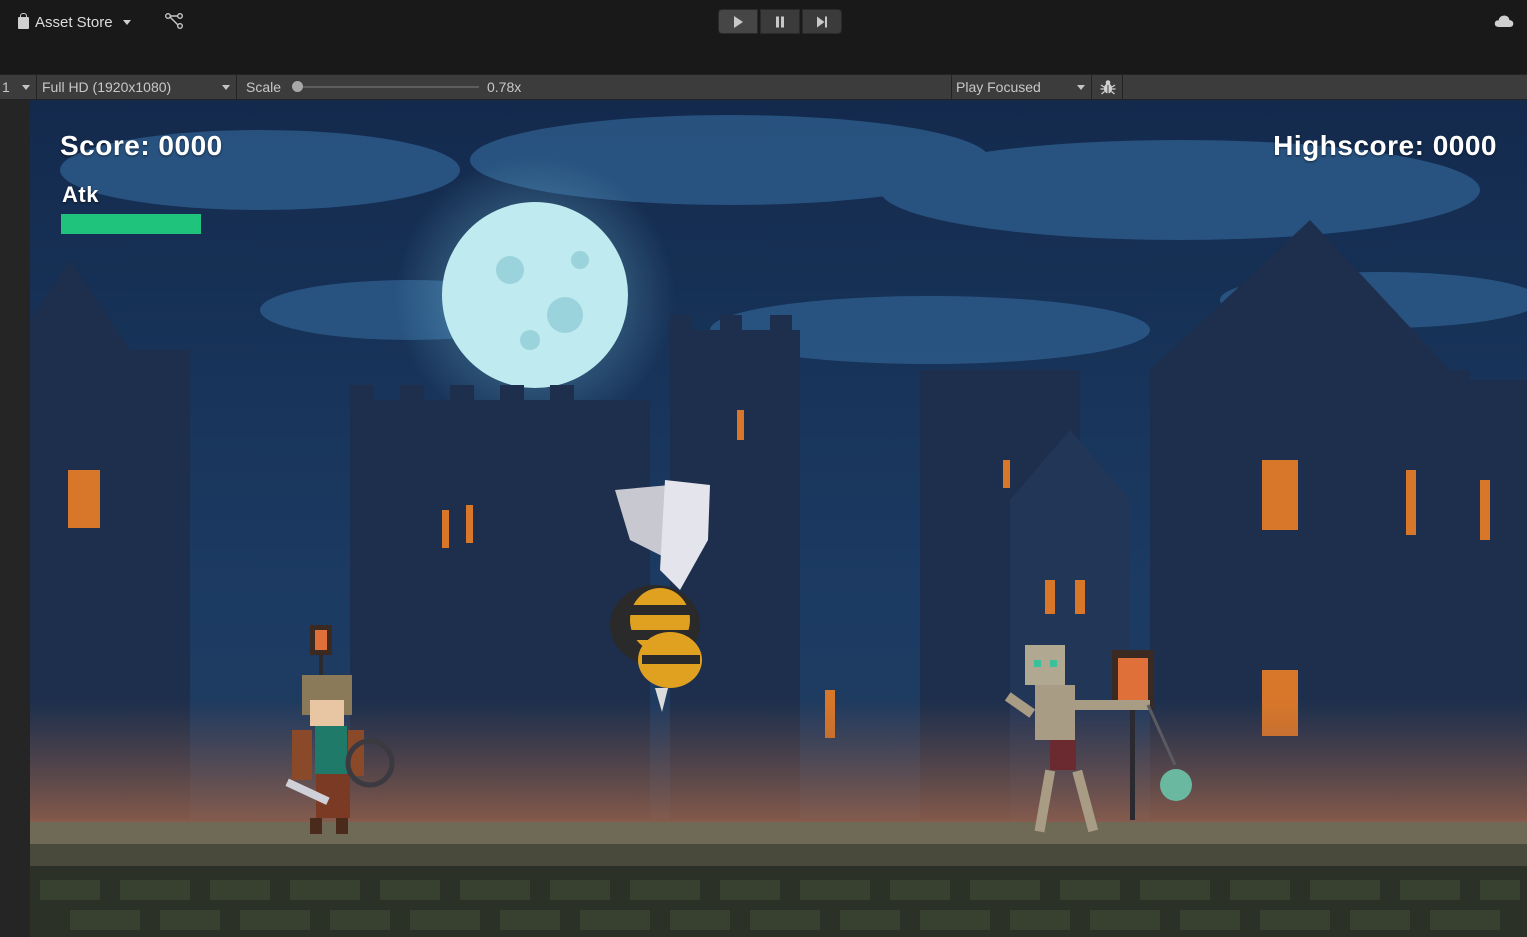 This screenshot has width=1527, height=937. I want to click on step-button, so click(822, 21).